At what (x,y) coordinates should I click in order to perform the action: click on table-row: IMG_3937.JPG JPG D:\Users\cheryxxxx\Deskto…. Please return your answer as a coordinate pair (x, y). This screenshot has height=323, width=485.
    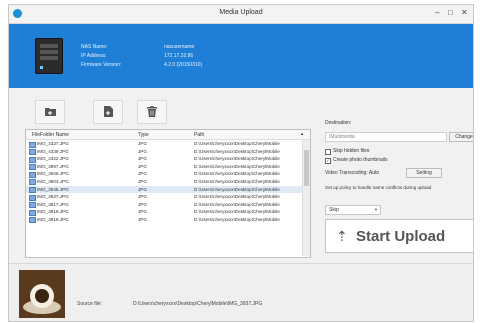
    Looking at the image, I should click on (164, 197).